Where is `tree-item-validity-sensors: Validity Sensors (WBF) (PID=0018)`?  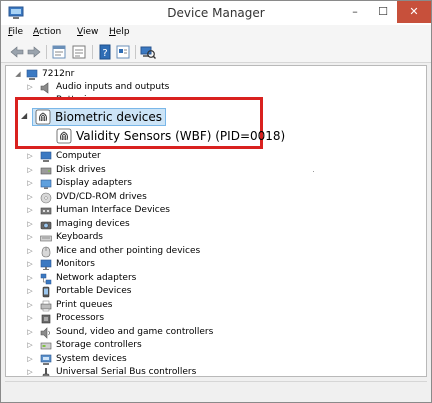 tree-item-validity-sensors: Validity Sensors (WBF) (PID=0018) is located at coordinates (170, 136).